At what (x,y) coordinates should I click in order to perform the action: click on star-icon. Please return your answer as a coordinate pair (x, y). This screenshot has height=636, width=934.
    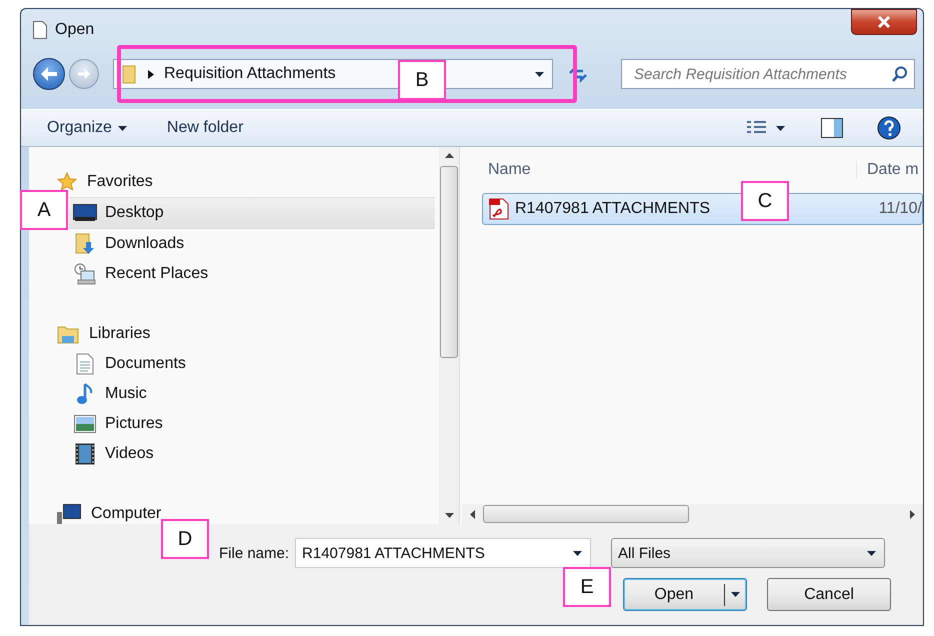
    Looking at the image, I should click on (67, 182).